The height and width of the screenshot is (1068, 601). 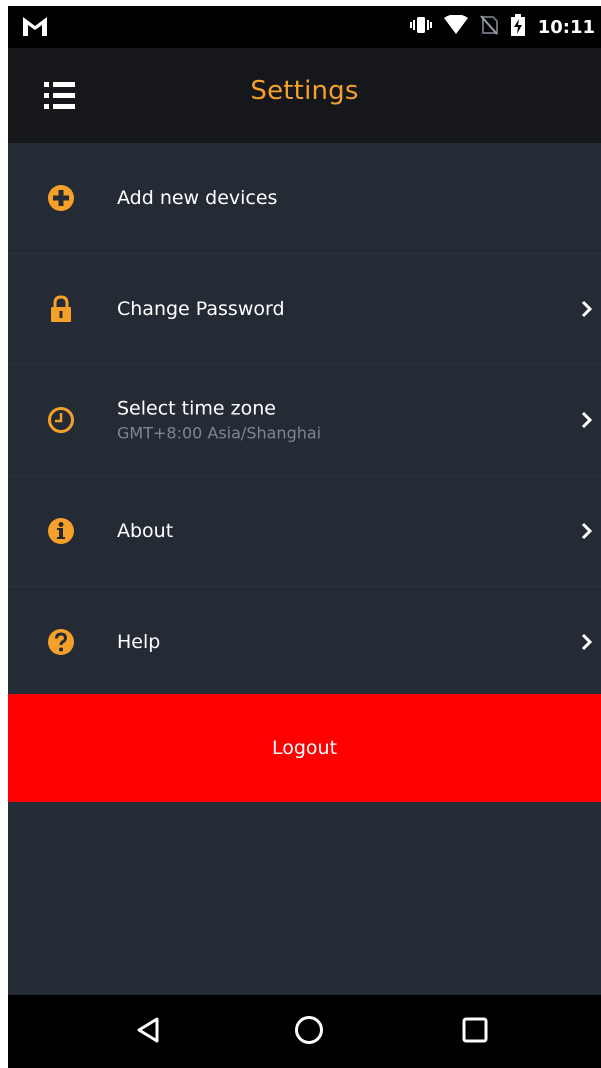 What do you see at coordinates (304, 27) in the screenshot?
I see `status-bar: 10:11` at bounding box center [304, 27].